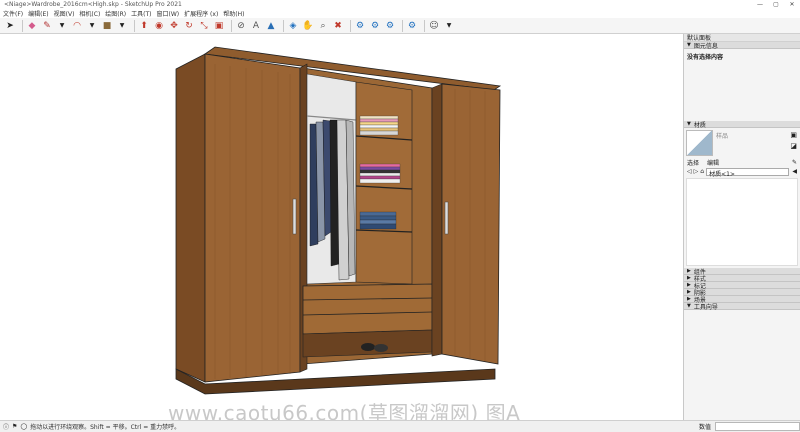 This screenshot has width=800, height=432. Describe the element at coordinates (360, 26) in the screenshot. I see `warehouse-icon: ⚙` at that location.